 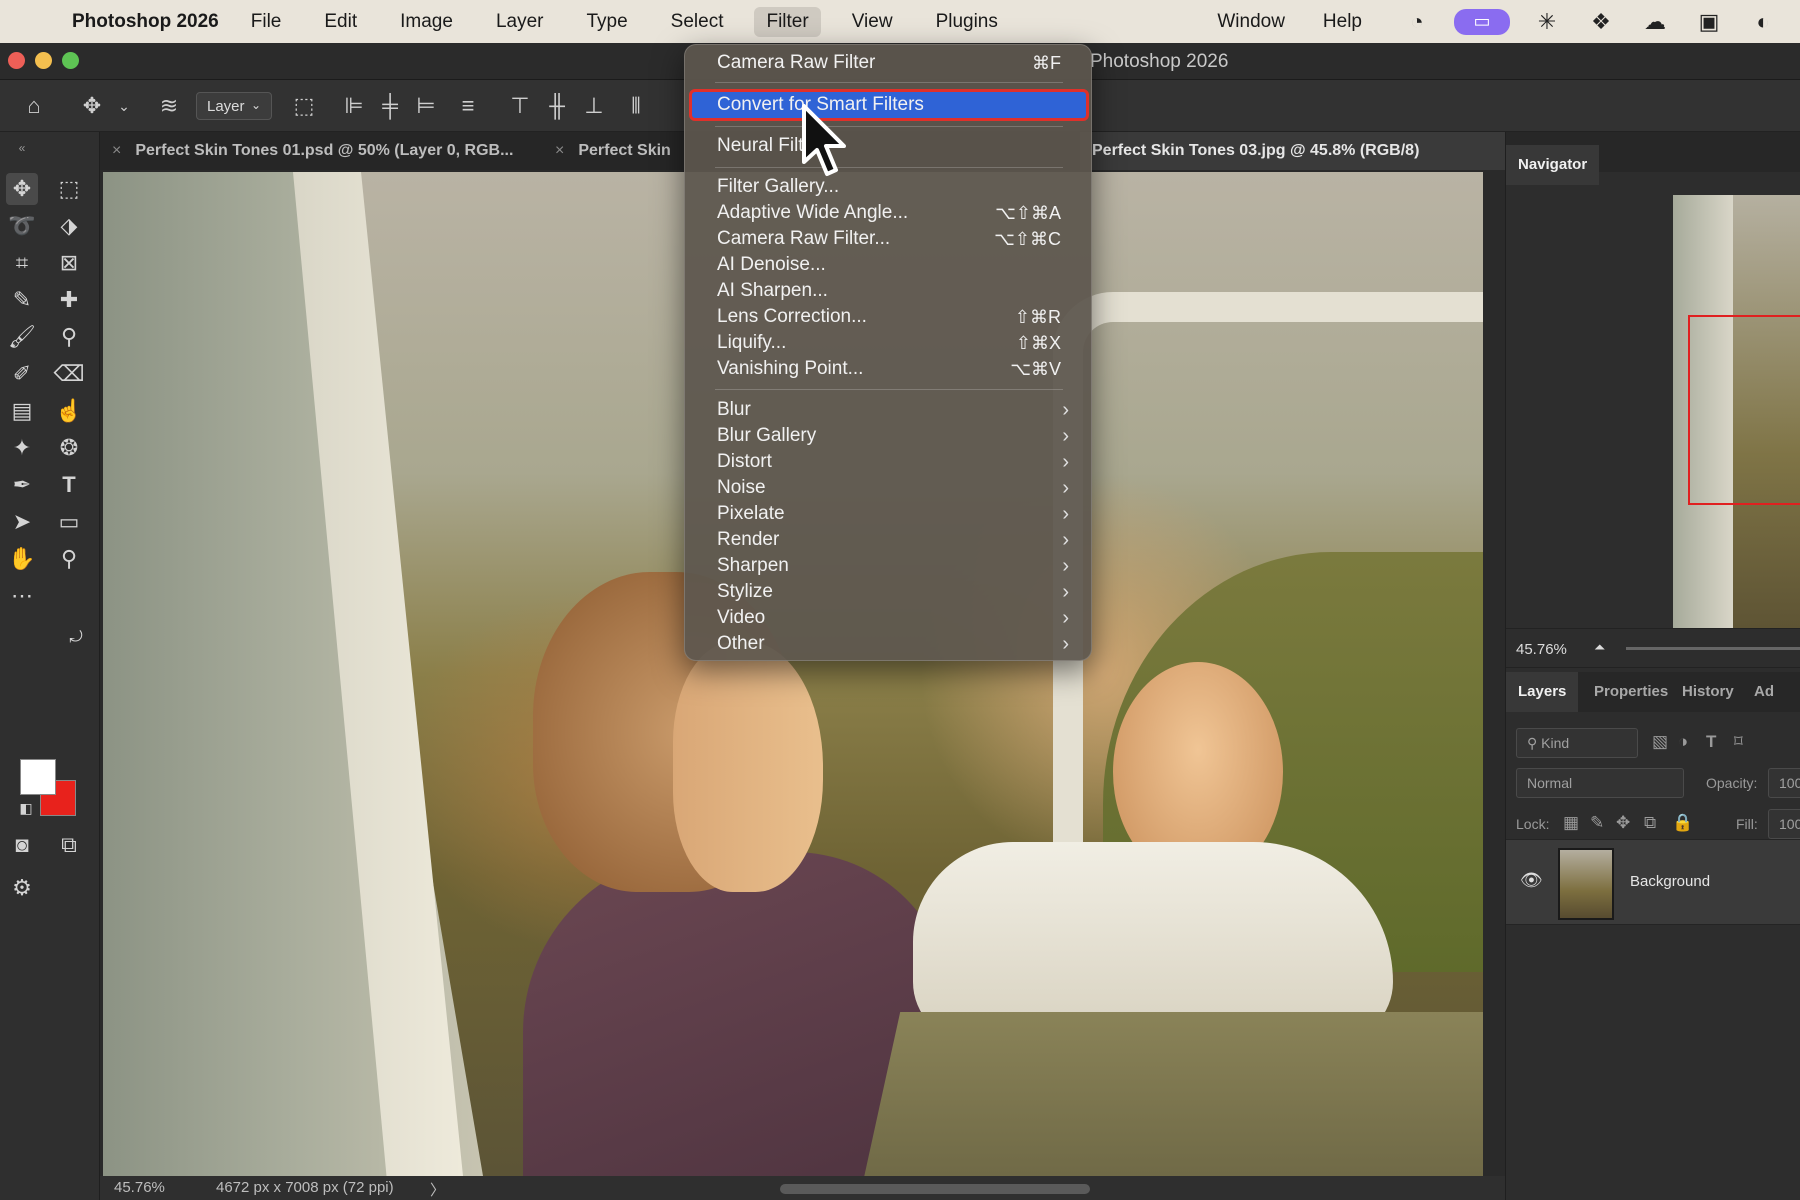 What do you see at coordinates (889, 369) in the screenshot?
I see `menu-item-vanishing-point: Vanishing Point... ⌥⌘V` at bounding box center [889, 369].